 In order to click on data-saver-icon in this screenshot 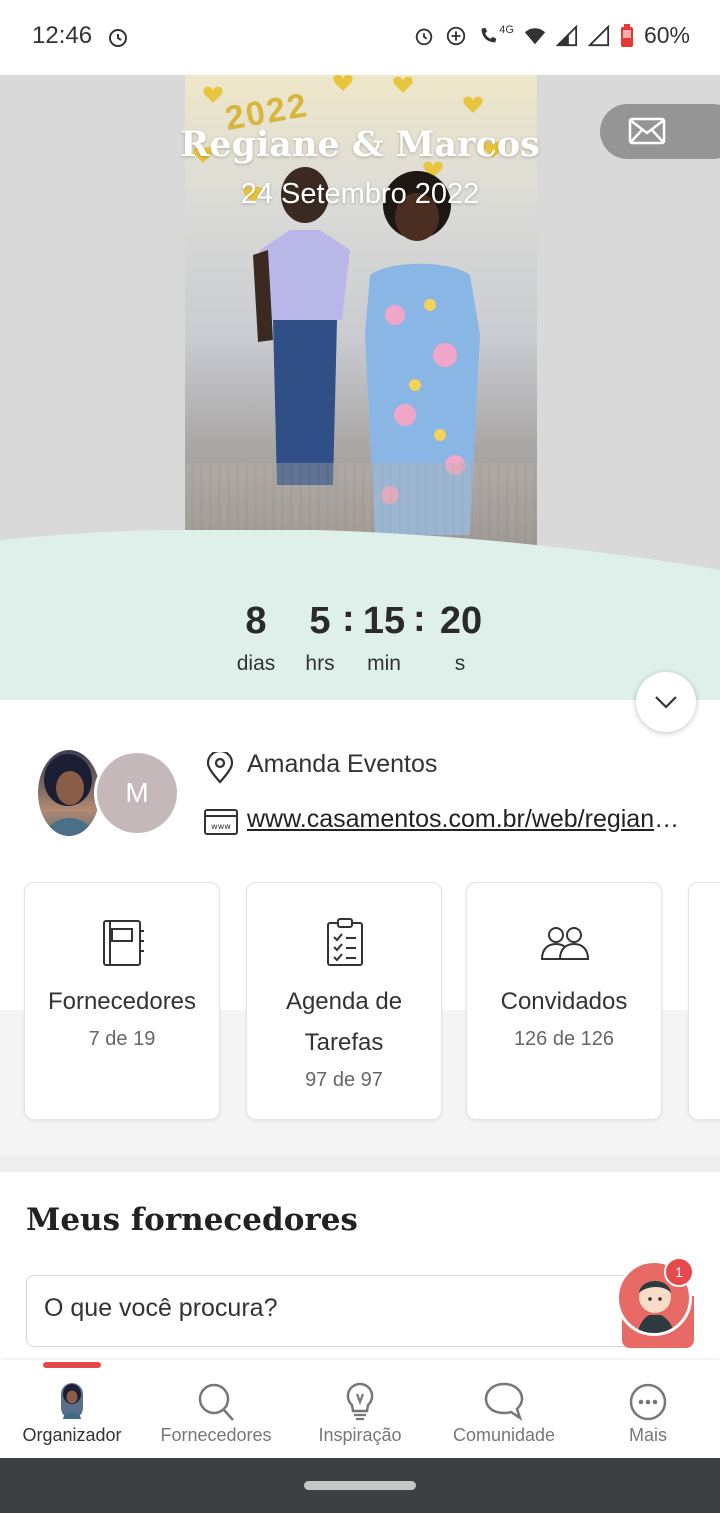, I will do `click(456, 35)`.